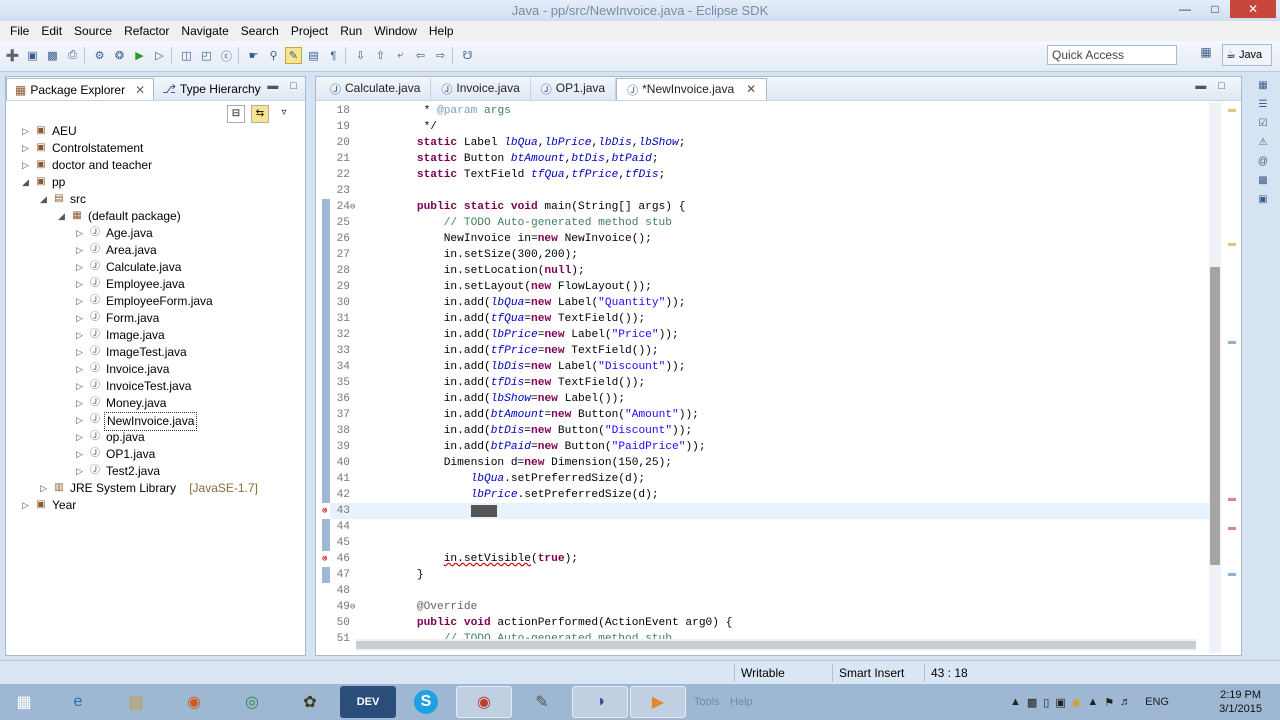 This screenshot has height=720, width=1280. Describe the element at coordinates (352, 607) in the screenshot. I see `fold-icon: ⊖` at that location.